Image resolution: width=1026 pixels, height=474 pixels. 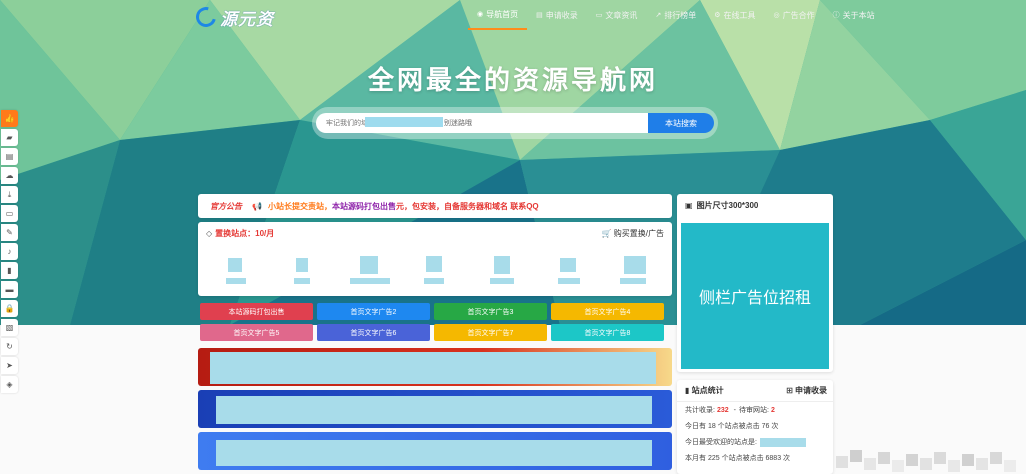 I want to click on exchange-sites-card: ◇ 置换站点：10/月 🛒 购买置换/广告, so click(x=435, y=259).